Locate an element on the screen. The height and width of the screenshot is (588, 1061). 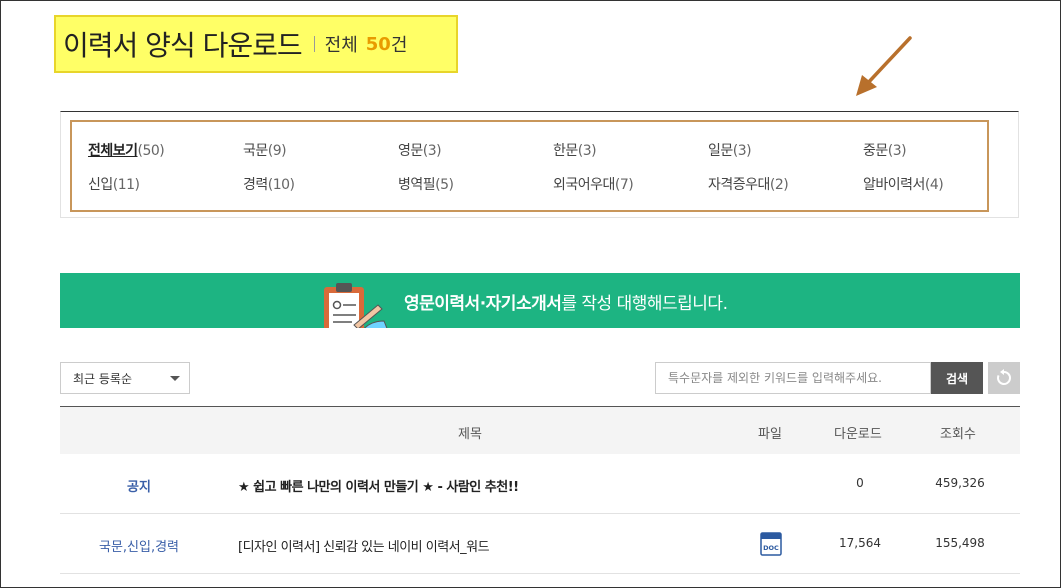
category-language-preferred: 외국어우대(7) is located at coordinates (593, 184).